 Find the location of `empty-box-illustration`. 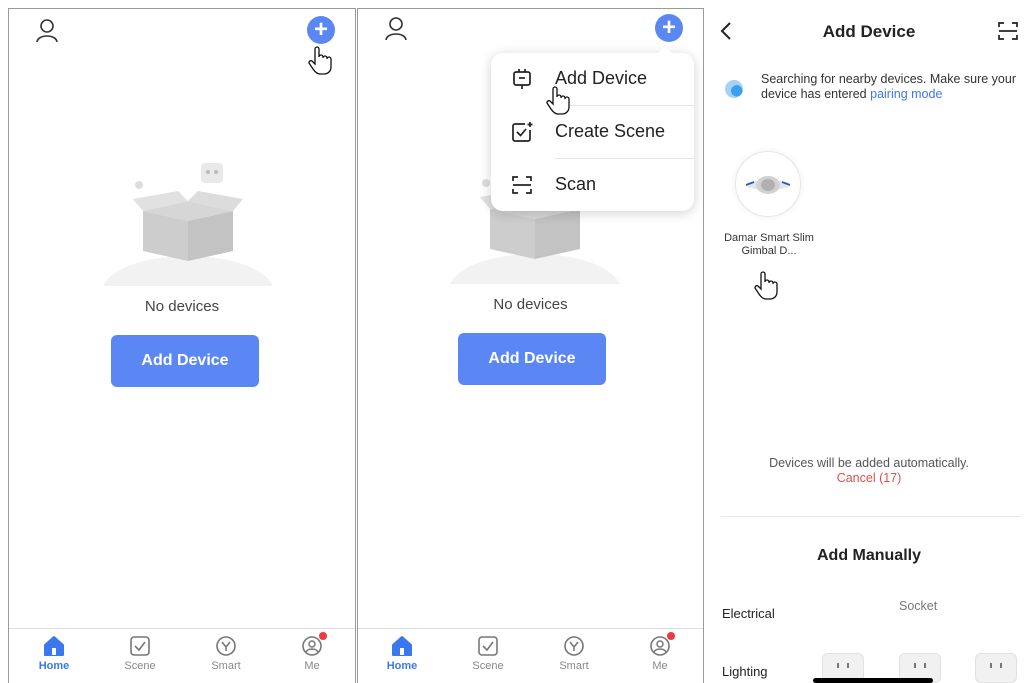

empty-box-illustration is located at coordinates (188, 224).